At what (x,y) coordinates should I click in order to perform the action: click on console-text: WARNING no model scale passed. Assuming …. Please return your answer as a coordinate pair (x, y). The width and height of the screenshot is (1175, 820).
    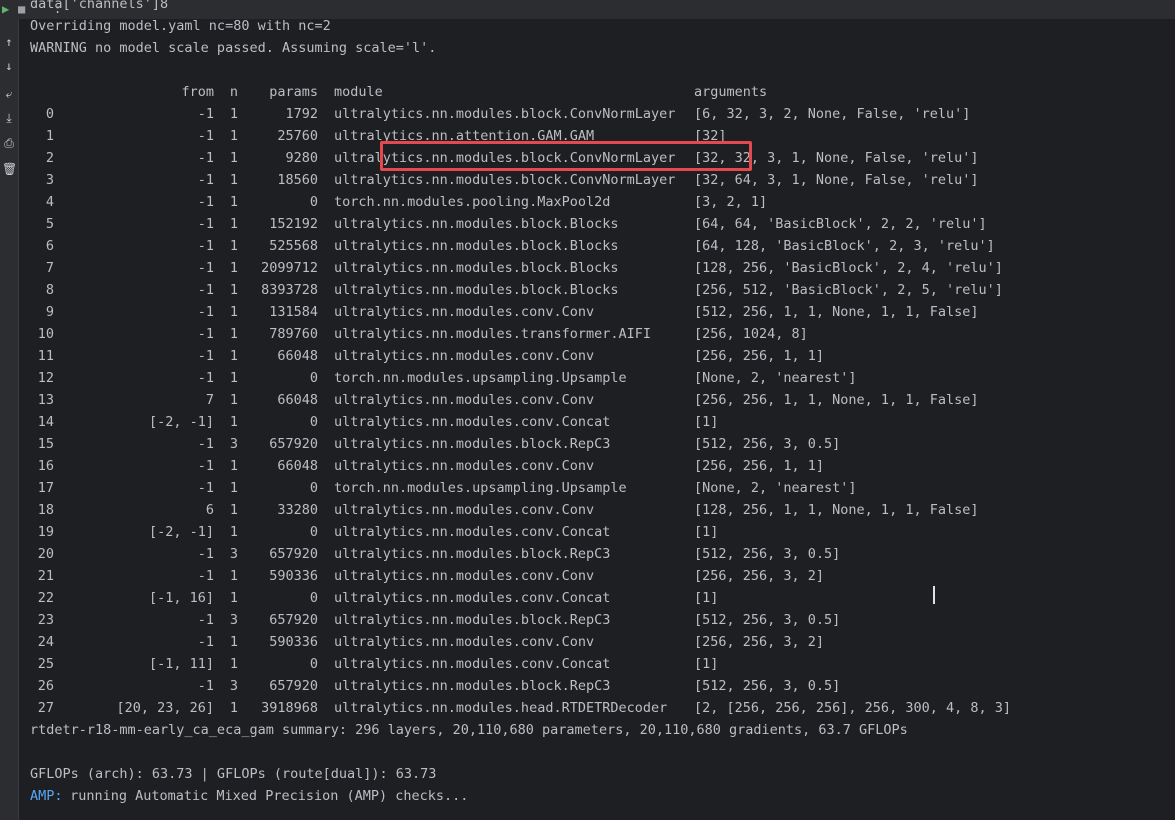
    Looking at the image, I should click on (233, 48).